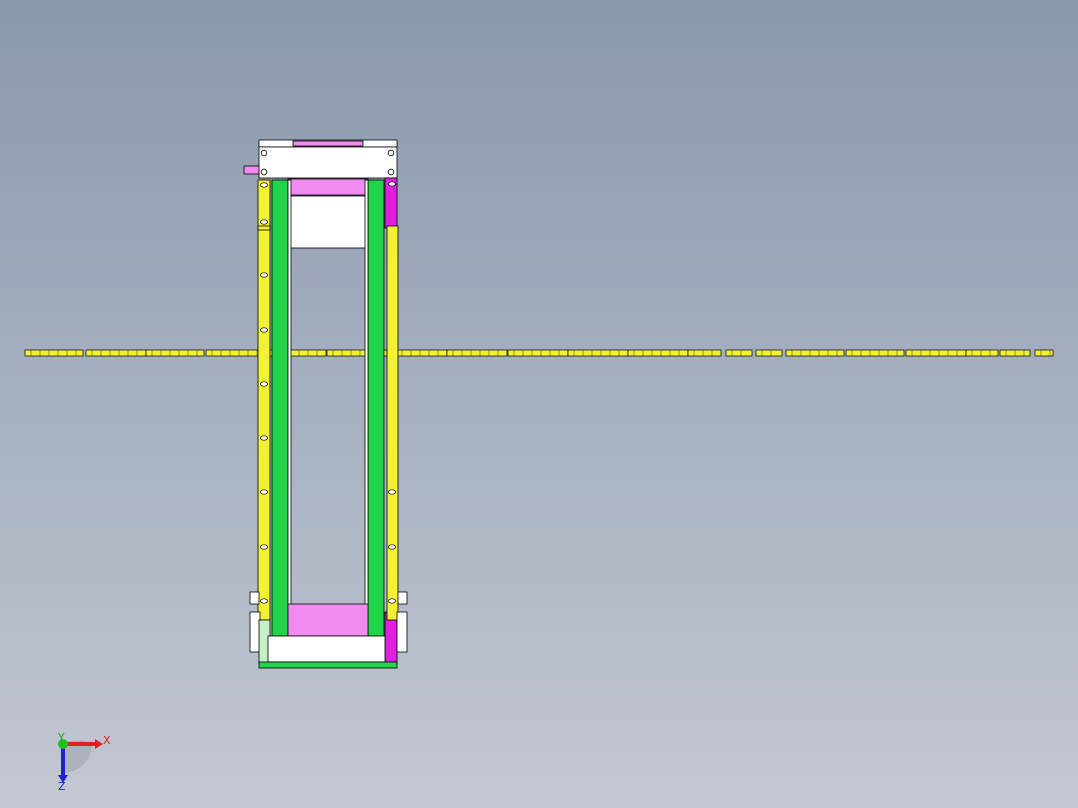  What do you see at coordinates (325, 404) in the screenshot?
I see `conveyor-assembly` at bounding box center [325, 404].